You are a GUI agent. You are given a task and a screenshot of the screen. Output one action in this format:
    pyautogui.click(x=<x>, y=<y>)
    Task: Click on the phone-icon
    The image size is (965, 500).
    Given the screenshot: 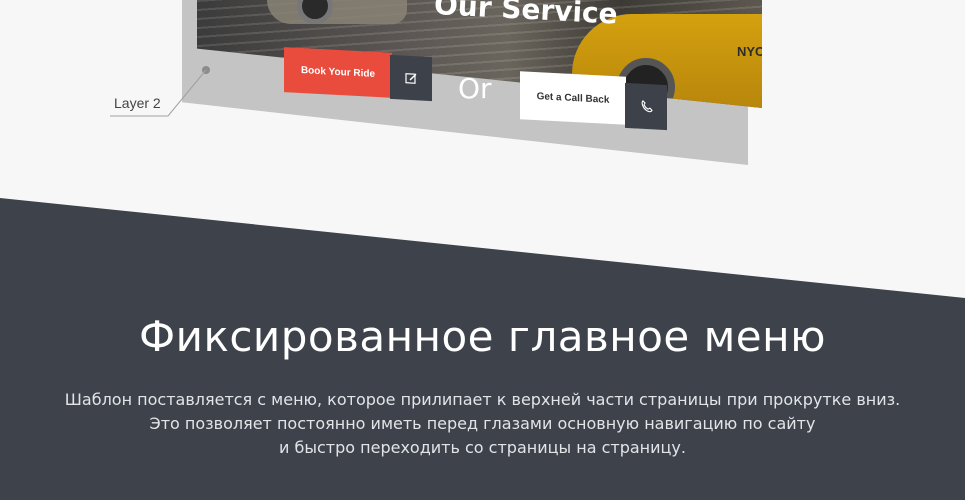 What is the action you would take?
    pyautogui.click(x=646, y=106)
    